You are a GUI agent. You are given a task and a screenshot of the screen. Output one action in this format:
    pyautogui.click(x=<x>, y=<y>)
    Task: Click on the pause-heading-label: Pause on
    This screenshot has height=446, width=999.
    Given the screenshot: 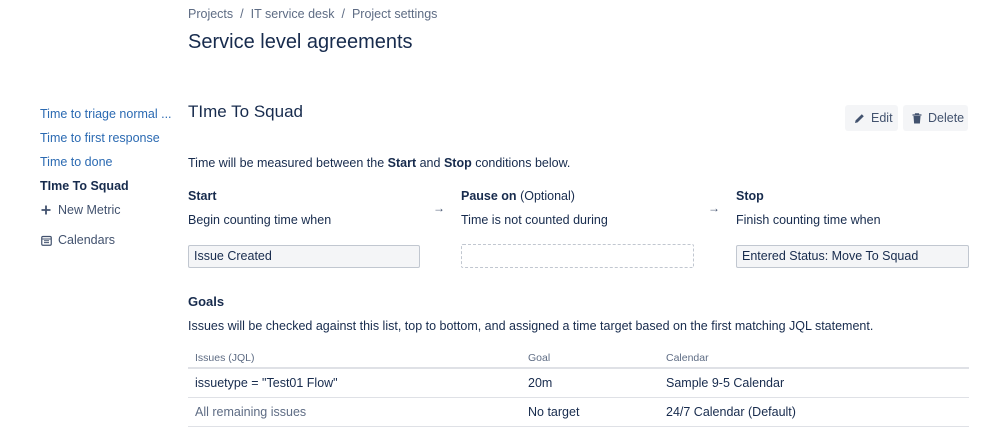 What is the action you would take?
    pyautogui.click(x=489, y=196)
    